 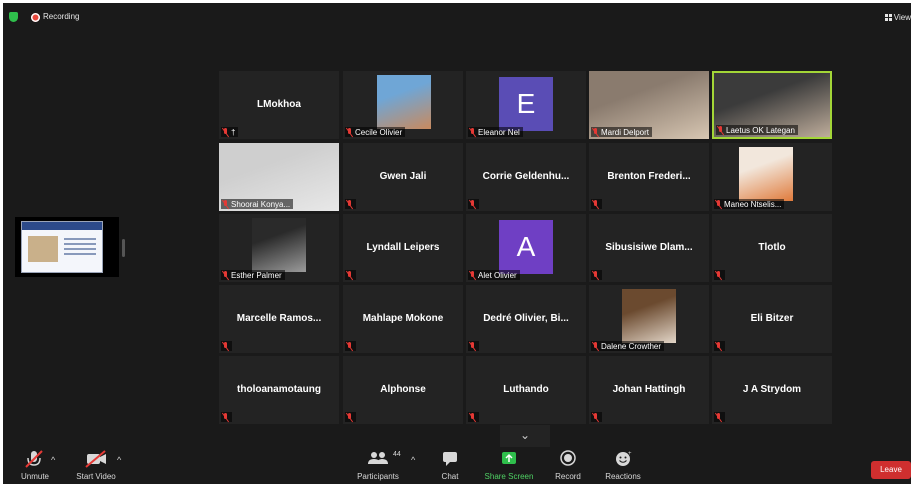 I want to click on participant-tile: Esther Palmer, so click(x=279, y=248).